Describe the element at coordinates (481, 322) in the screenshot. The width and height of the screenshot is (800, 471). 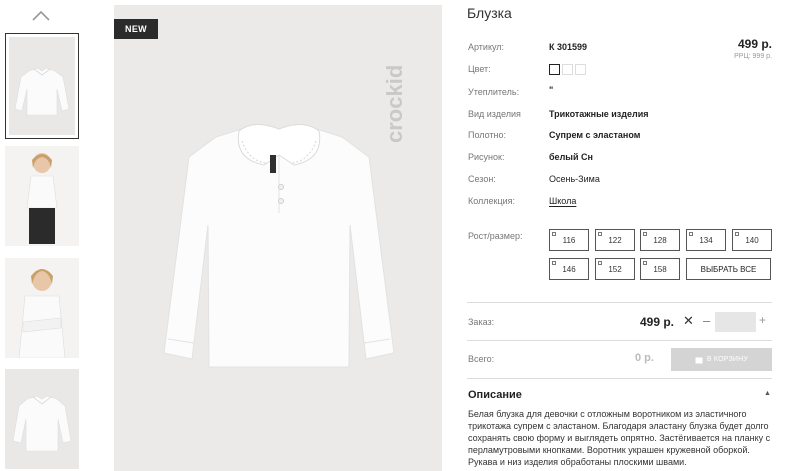
I see `order-label: Заказ:` at that location.